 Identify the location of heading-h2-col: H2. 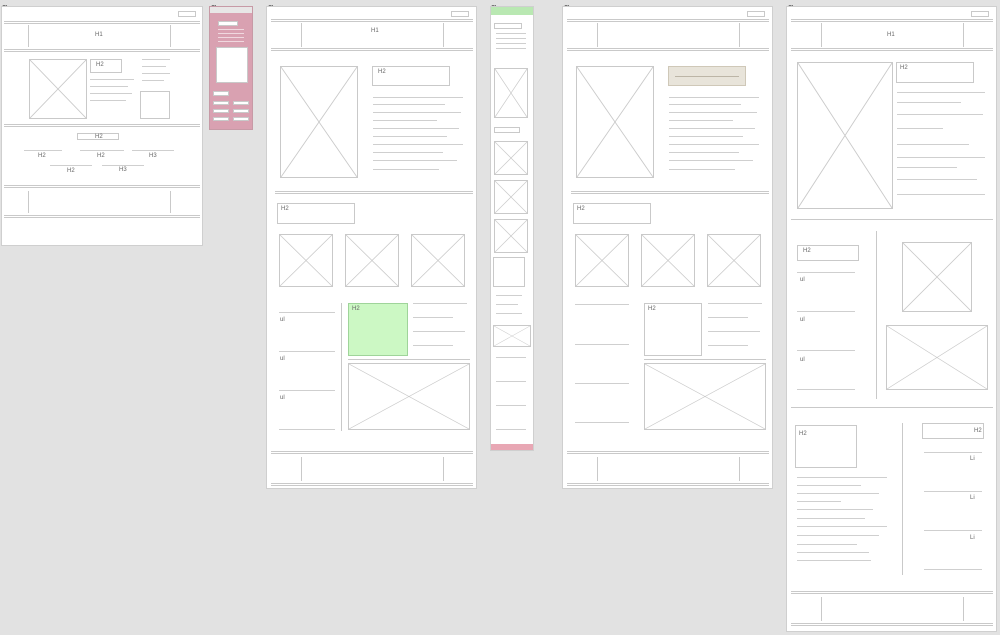
(101, 156).